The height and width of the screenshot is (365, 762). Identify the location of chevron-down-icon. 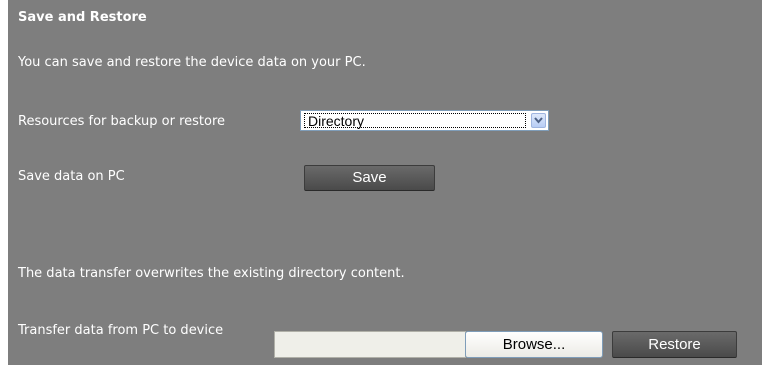
(538, 120).